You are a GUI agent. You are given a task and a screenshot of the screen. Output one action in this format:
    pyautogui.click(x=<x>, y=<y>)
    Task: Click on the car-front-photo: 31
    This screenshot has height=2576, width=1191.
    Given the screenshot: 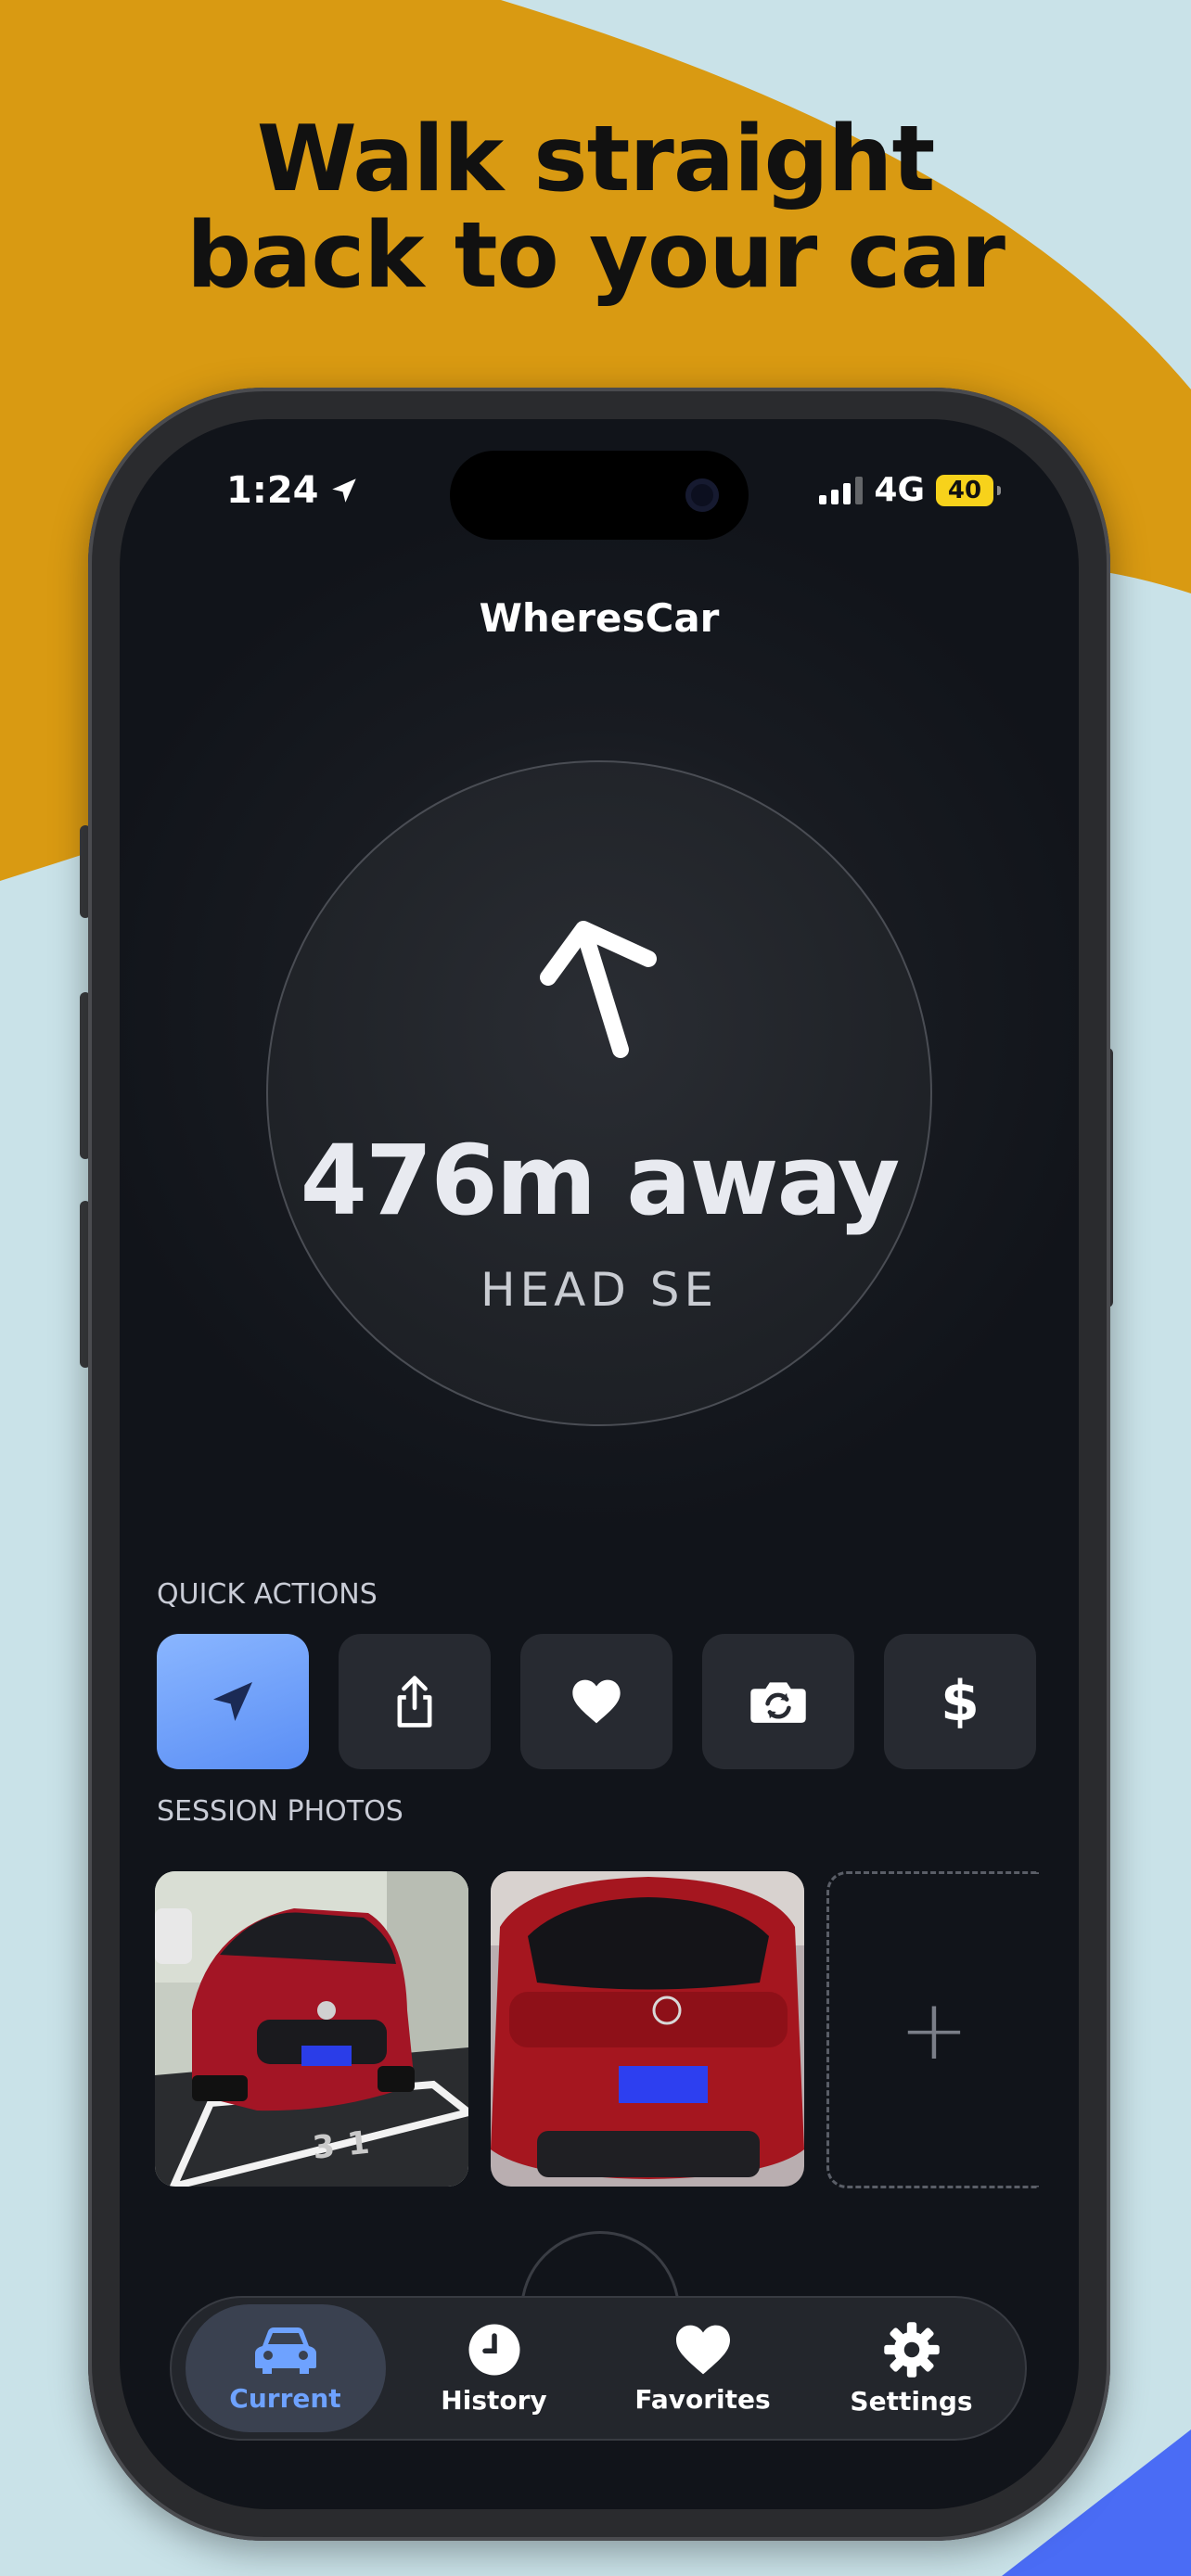 What is the action you would take?
    pyautogui.click(x=311, y=2029)
    